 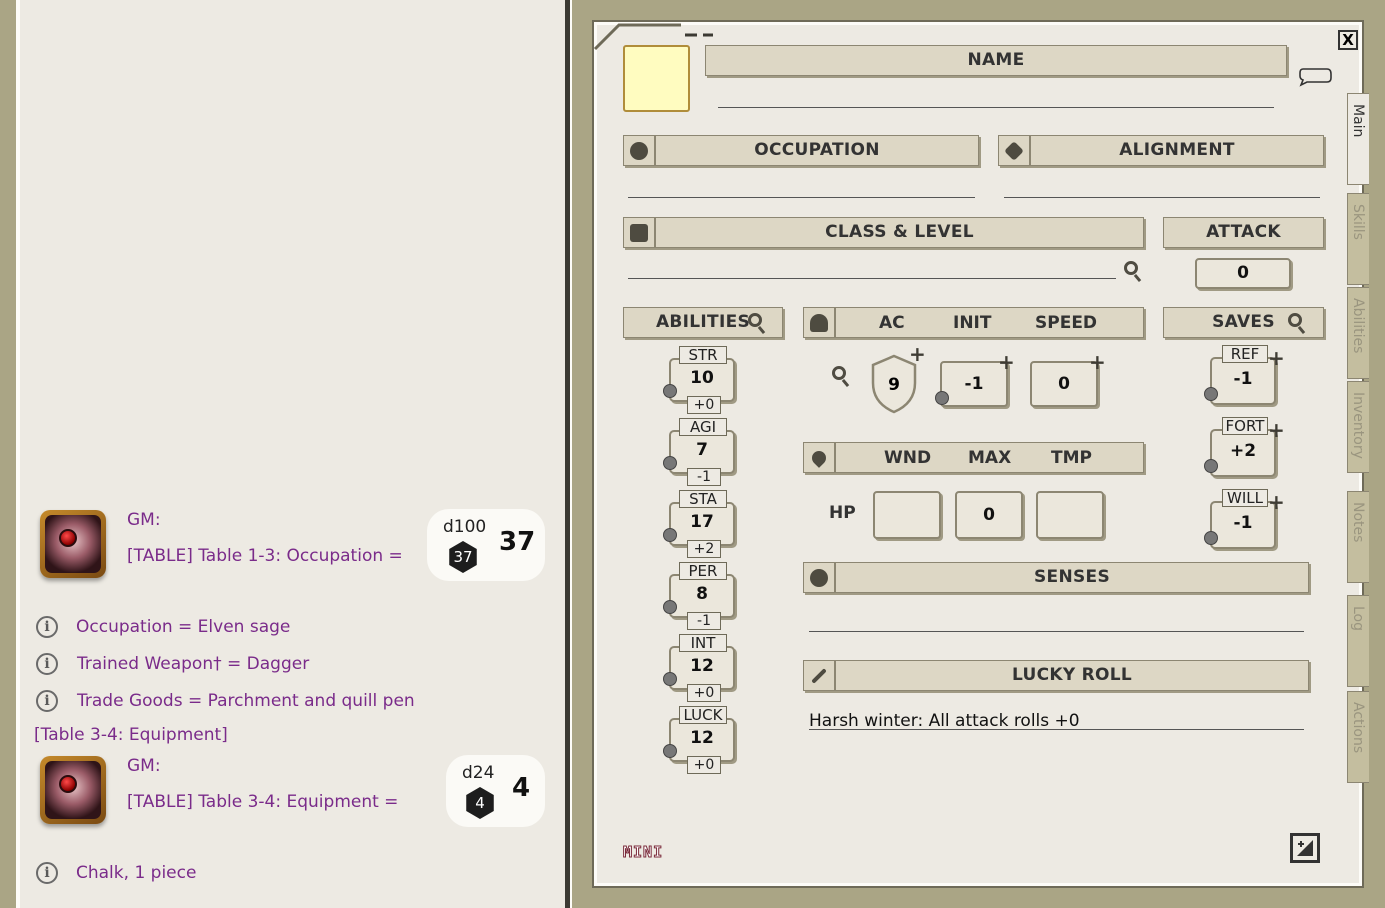 I want to click on ability-per: PER 8 -1, so click(x=699, y=596).